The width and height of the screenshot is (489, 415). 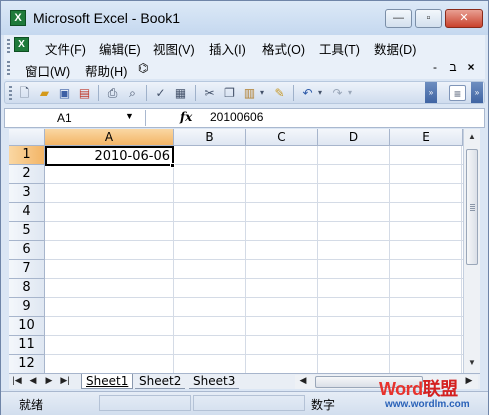 What do you see at coordinates (457, 93) in the screenshot?
I see `align-icon: ≡` at bounding box center [457, 93].